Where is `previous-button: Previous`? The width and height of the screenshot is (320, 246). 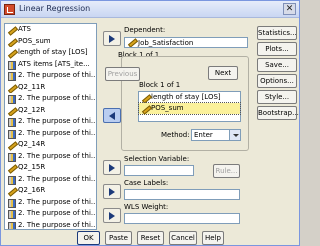 previous-button: Previous is located at coordinates (122, 74).